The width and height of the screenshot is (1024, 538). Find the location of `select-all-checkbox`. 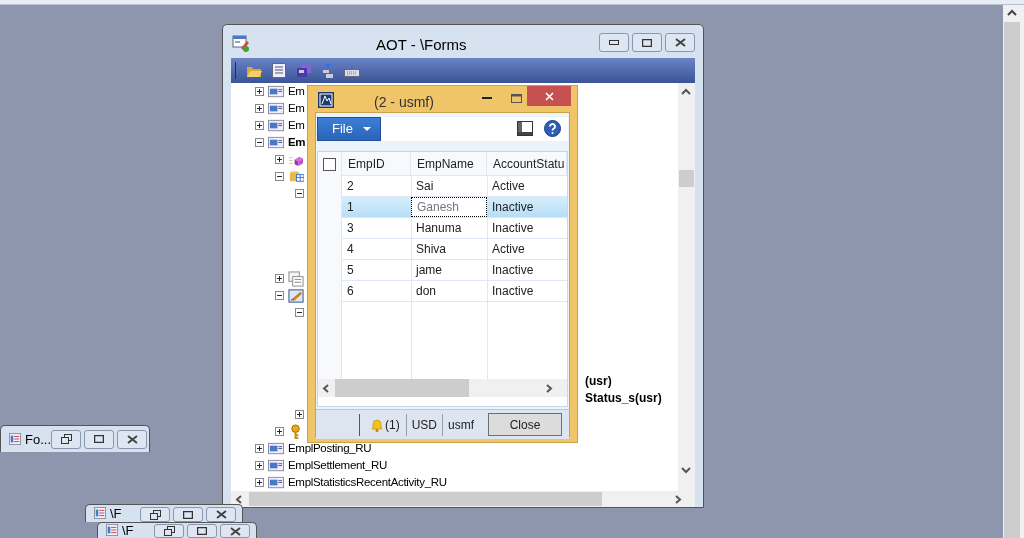

select-all-checkbox is located at coordinates (329, 164).